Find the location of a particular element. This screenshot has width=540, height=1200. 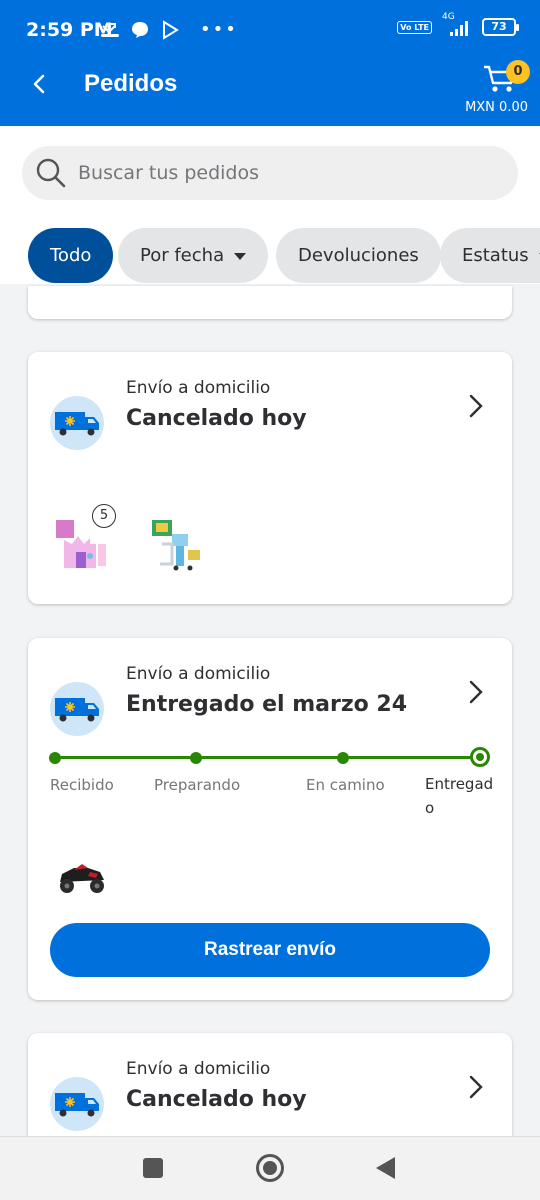

status-bar: 2:59 PM ••• Vo LTE 4G 73 is located at coordinates (270, 30).